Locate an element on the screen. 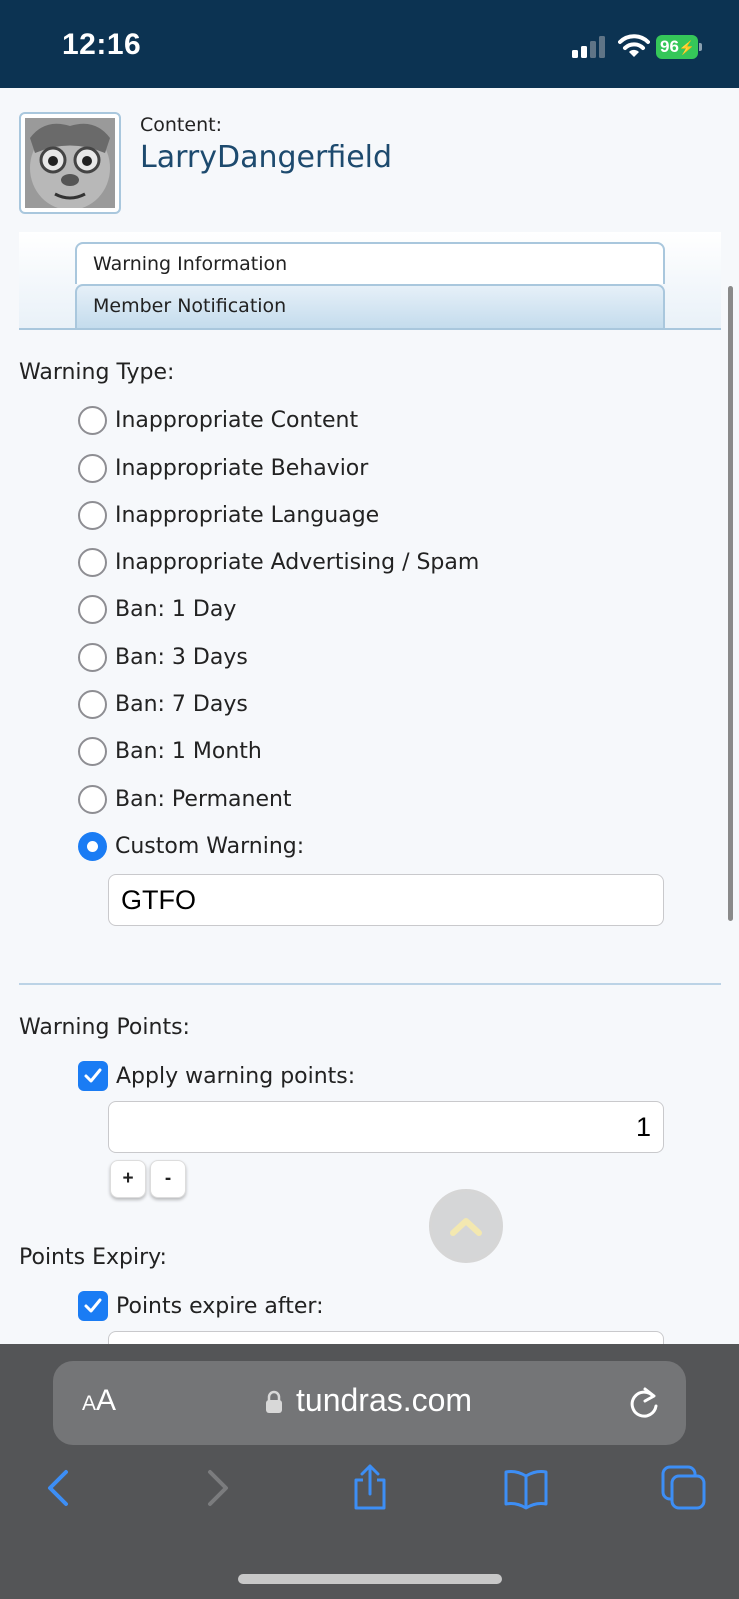 This screenshot has width=739, height=1599. battery-level: 96 is located at coordinates (669, 46).